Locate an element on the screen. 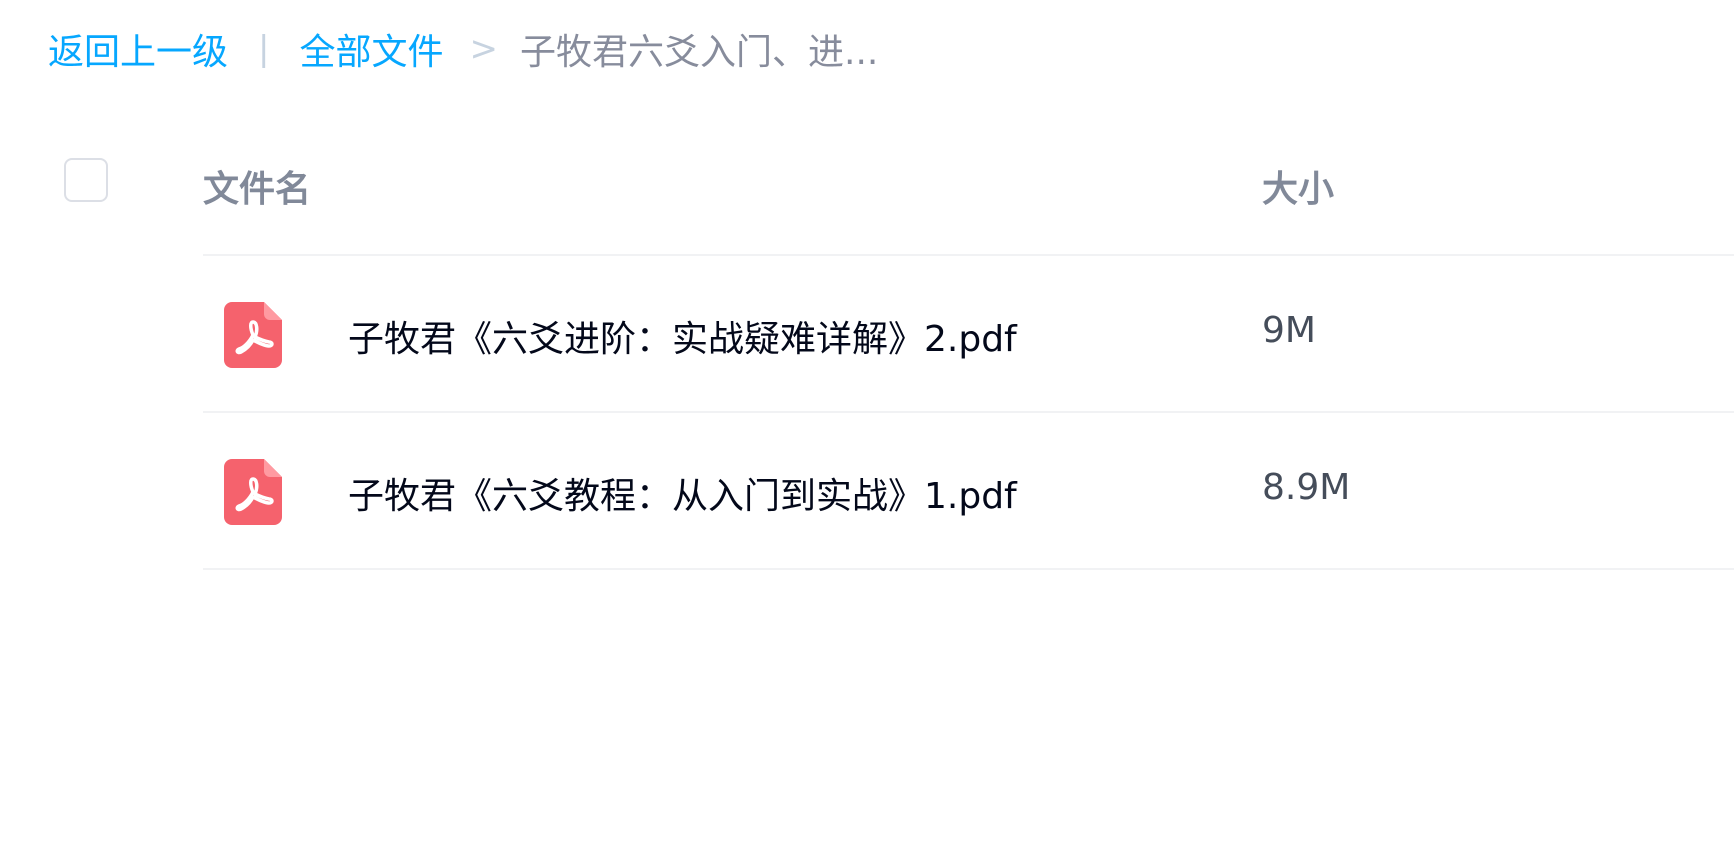 This screenshot has width=1734, height=850. row-divider is located at coordinates (968, 569).